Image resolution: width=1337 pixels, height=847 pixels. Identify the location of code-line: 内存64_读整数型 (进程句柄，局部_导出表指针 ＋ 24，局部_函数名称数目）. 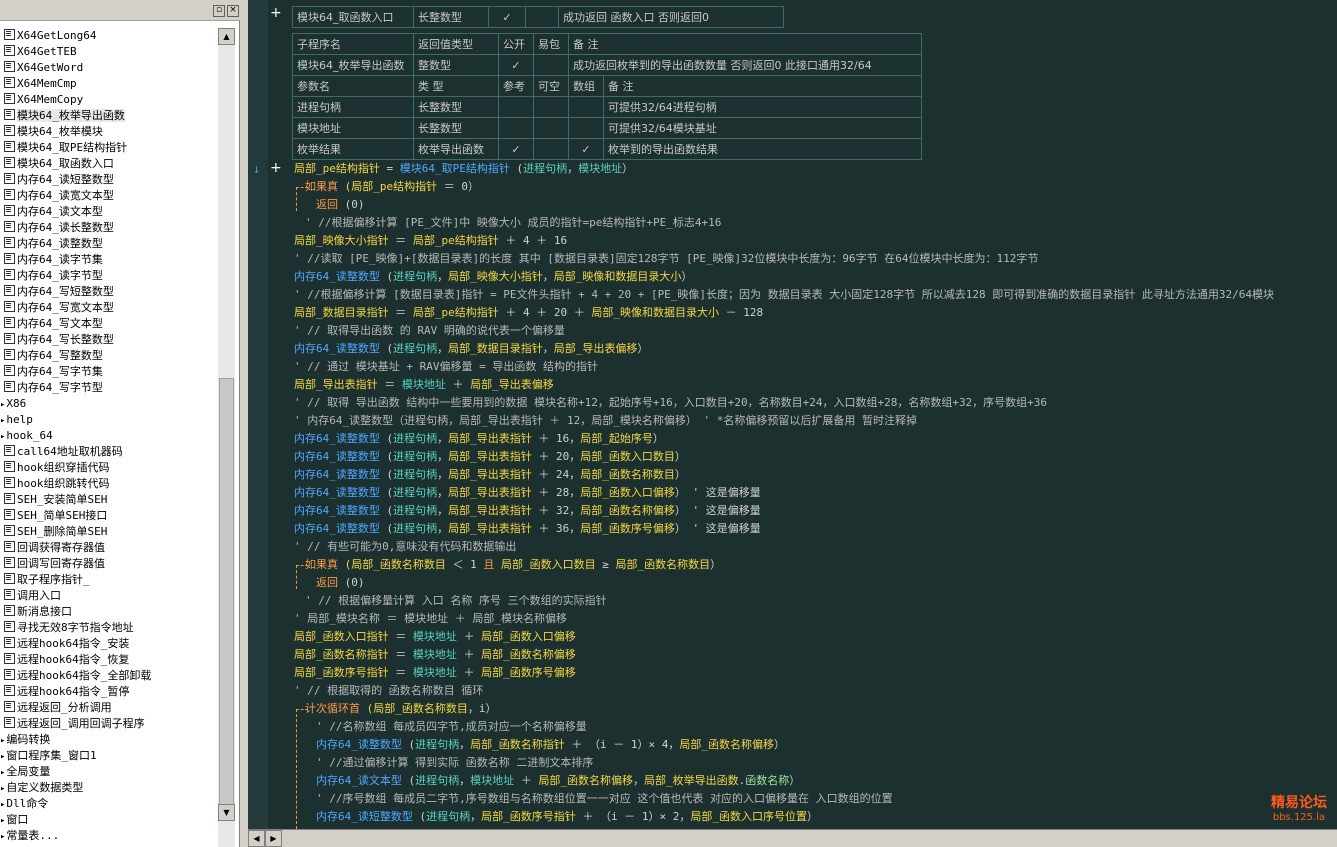
(490, 475).